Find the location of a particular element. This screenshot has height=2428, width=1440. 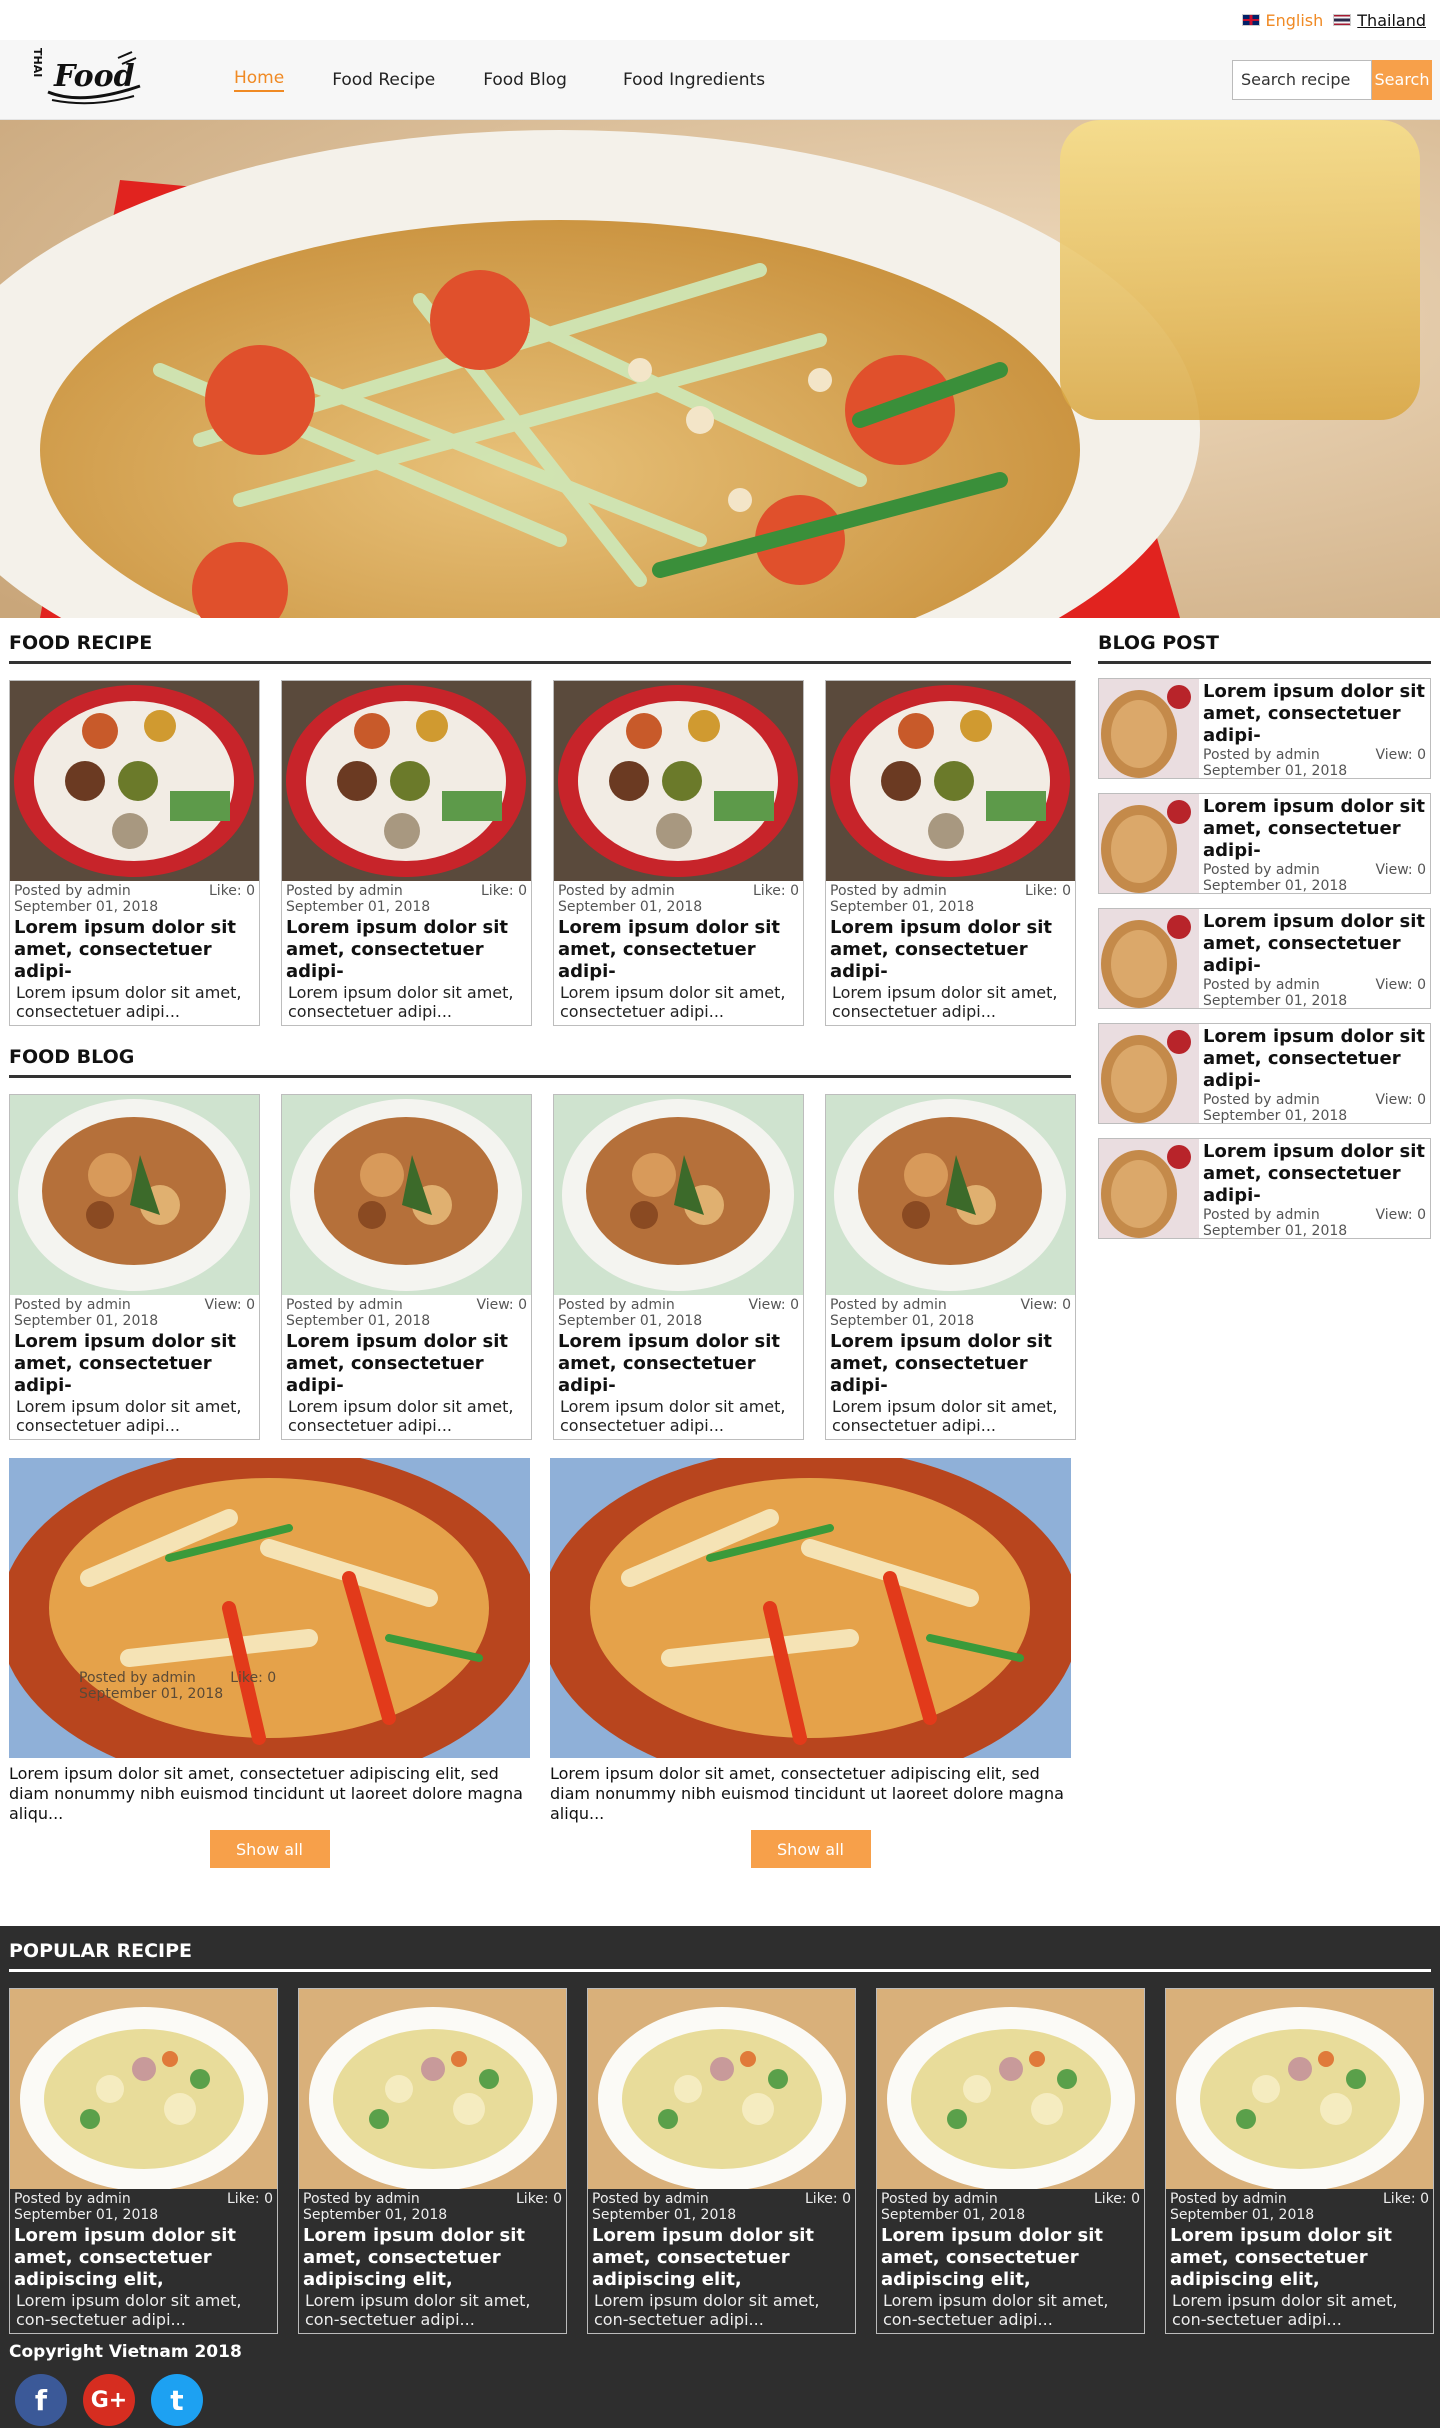

google-plus-icon: G+ is located at coordinates (109, 2400).